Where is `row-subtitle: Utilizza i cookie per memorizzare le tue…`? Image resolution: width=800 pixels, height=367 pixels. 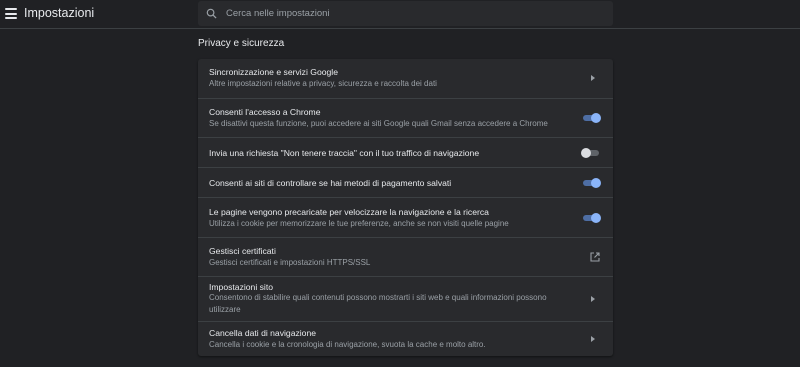
row-subtitle: Utilizza i cookie per memorizzare le tue… is located at coordinates (359, 223).